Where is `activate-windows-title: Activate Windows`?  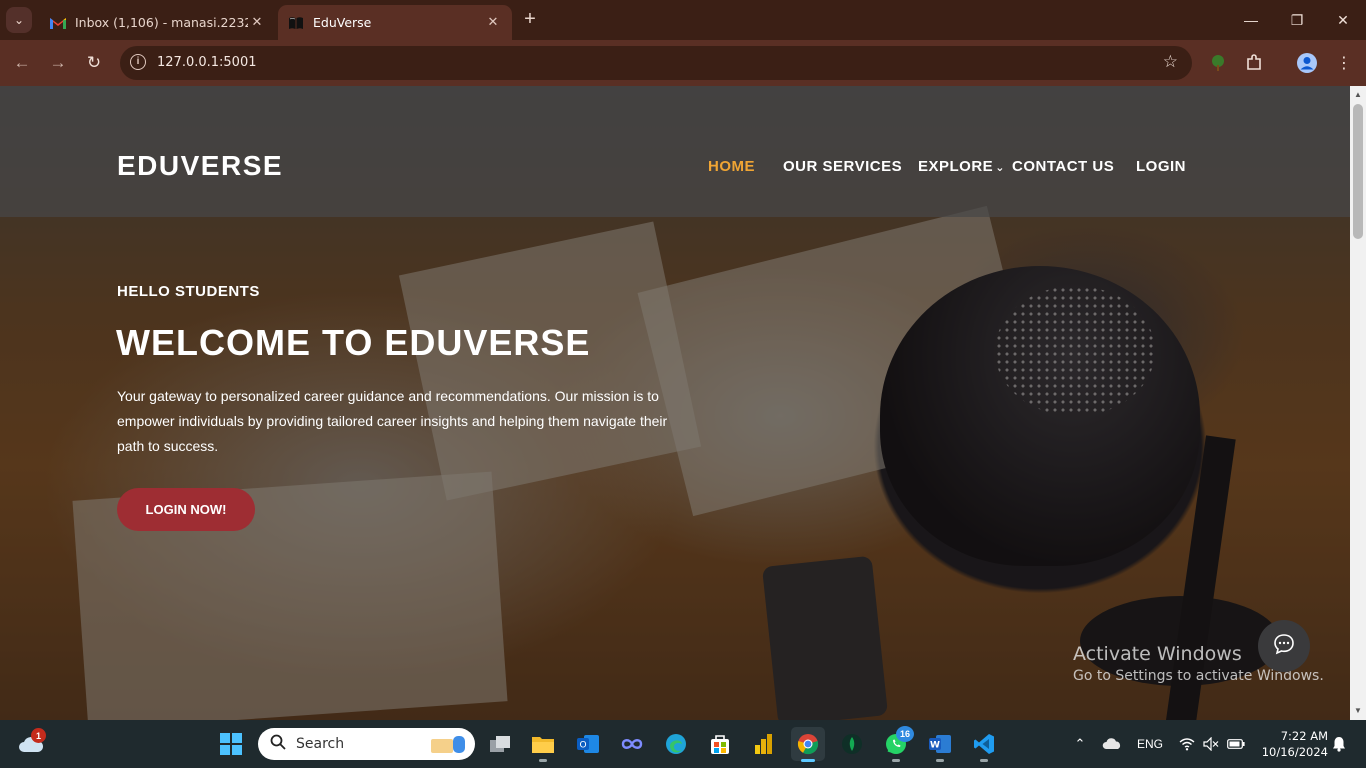
activate-windows-title: Activate Windows is located at coordinates (1157, 654).